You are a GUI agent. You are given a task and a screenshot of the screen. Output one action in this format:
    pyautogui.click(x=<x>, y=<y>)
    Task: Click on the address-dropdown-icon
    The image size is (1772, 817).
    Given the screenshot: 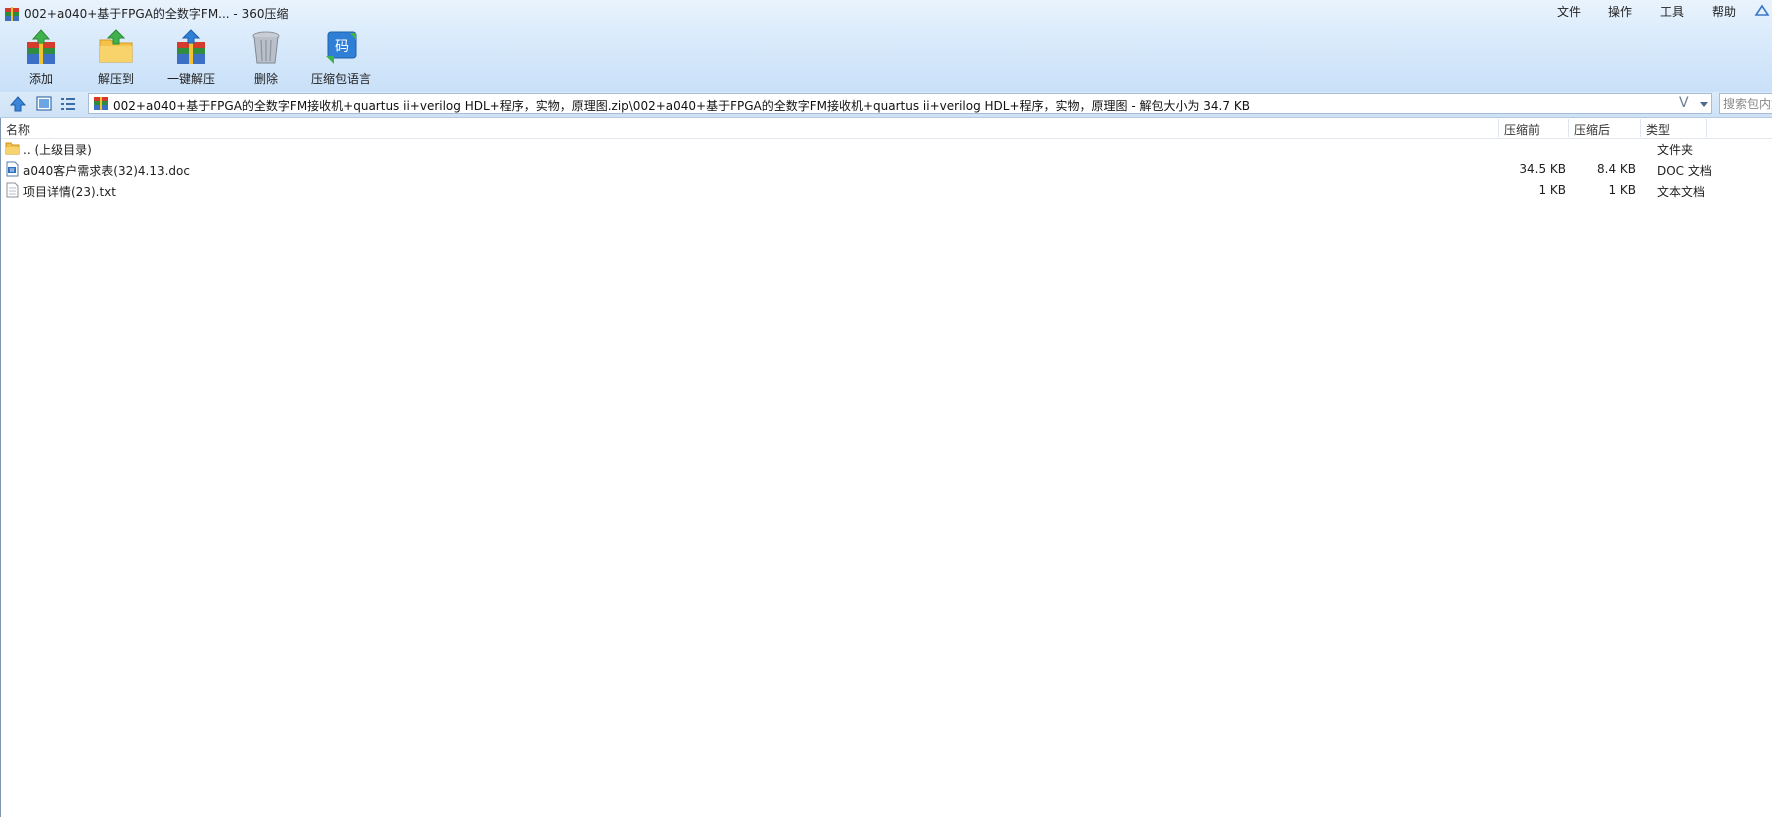 What is the action you would take?
    pyautogui.click(x=1704, y=103)
    